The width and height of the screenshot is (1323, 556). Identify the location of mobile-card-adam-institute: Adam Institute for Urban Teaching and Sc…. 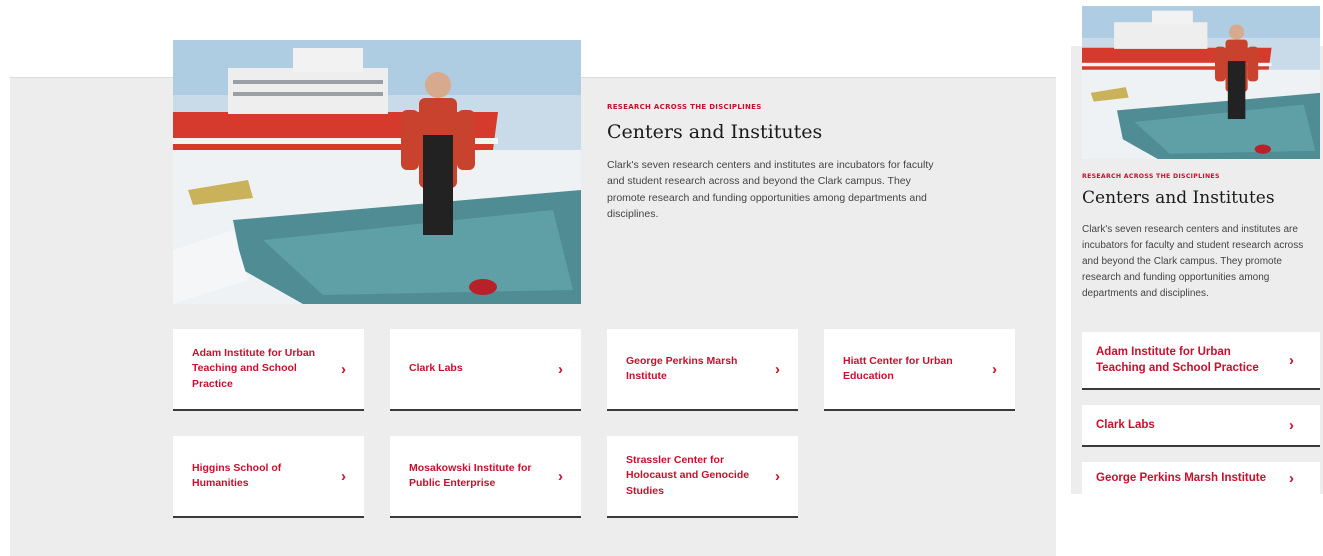
(1201, 361).